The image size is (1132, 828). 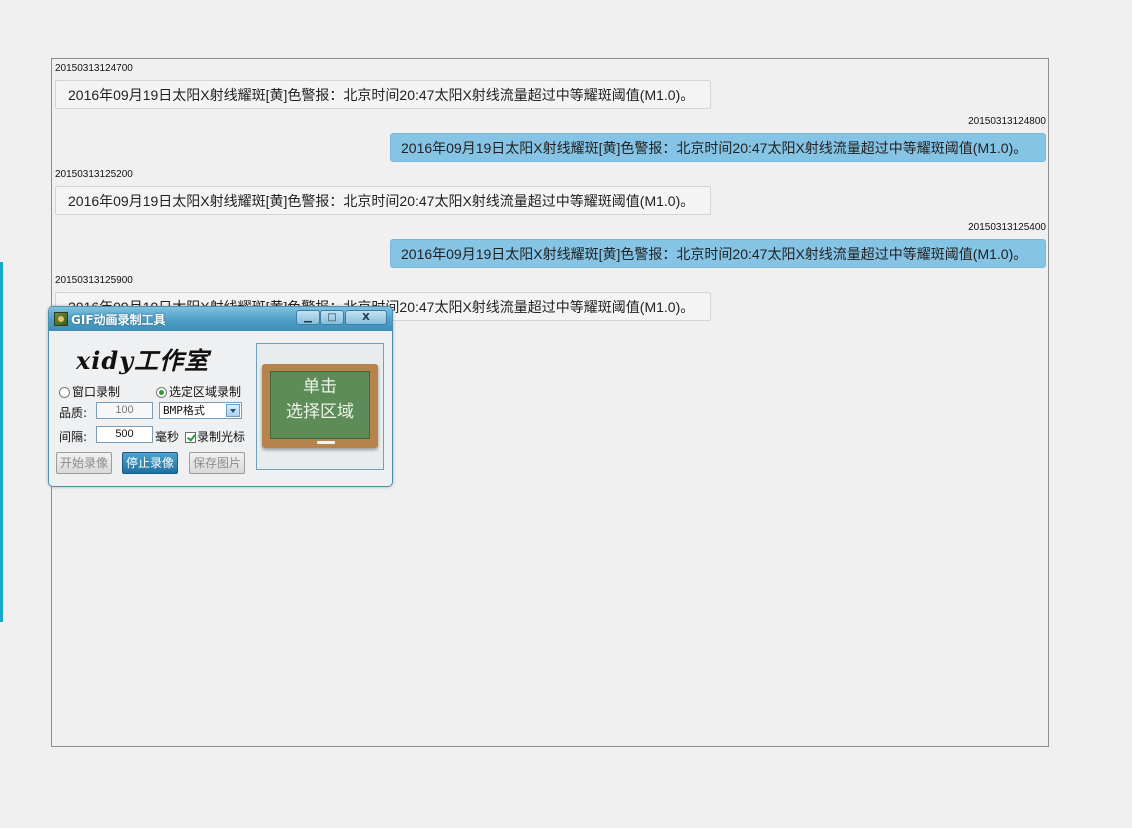 I want to click on radio-window-record: 窗口录制, so click(x=89, y=391).